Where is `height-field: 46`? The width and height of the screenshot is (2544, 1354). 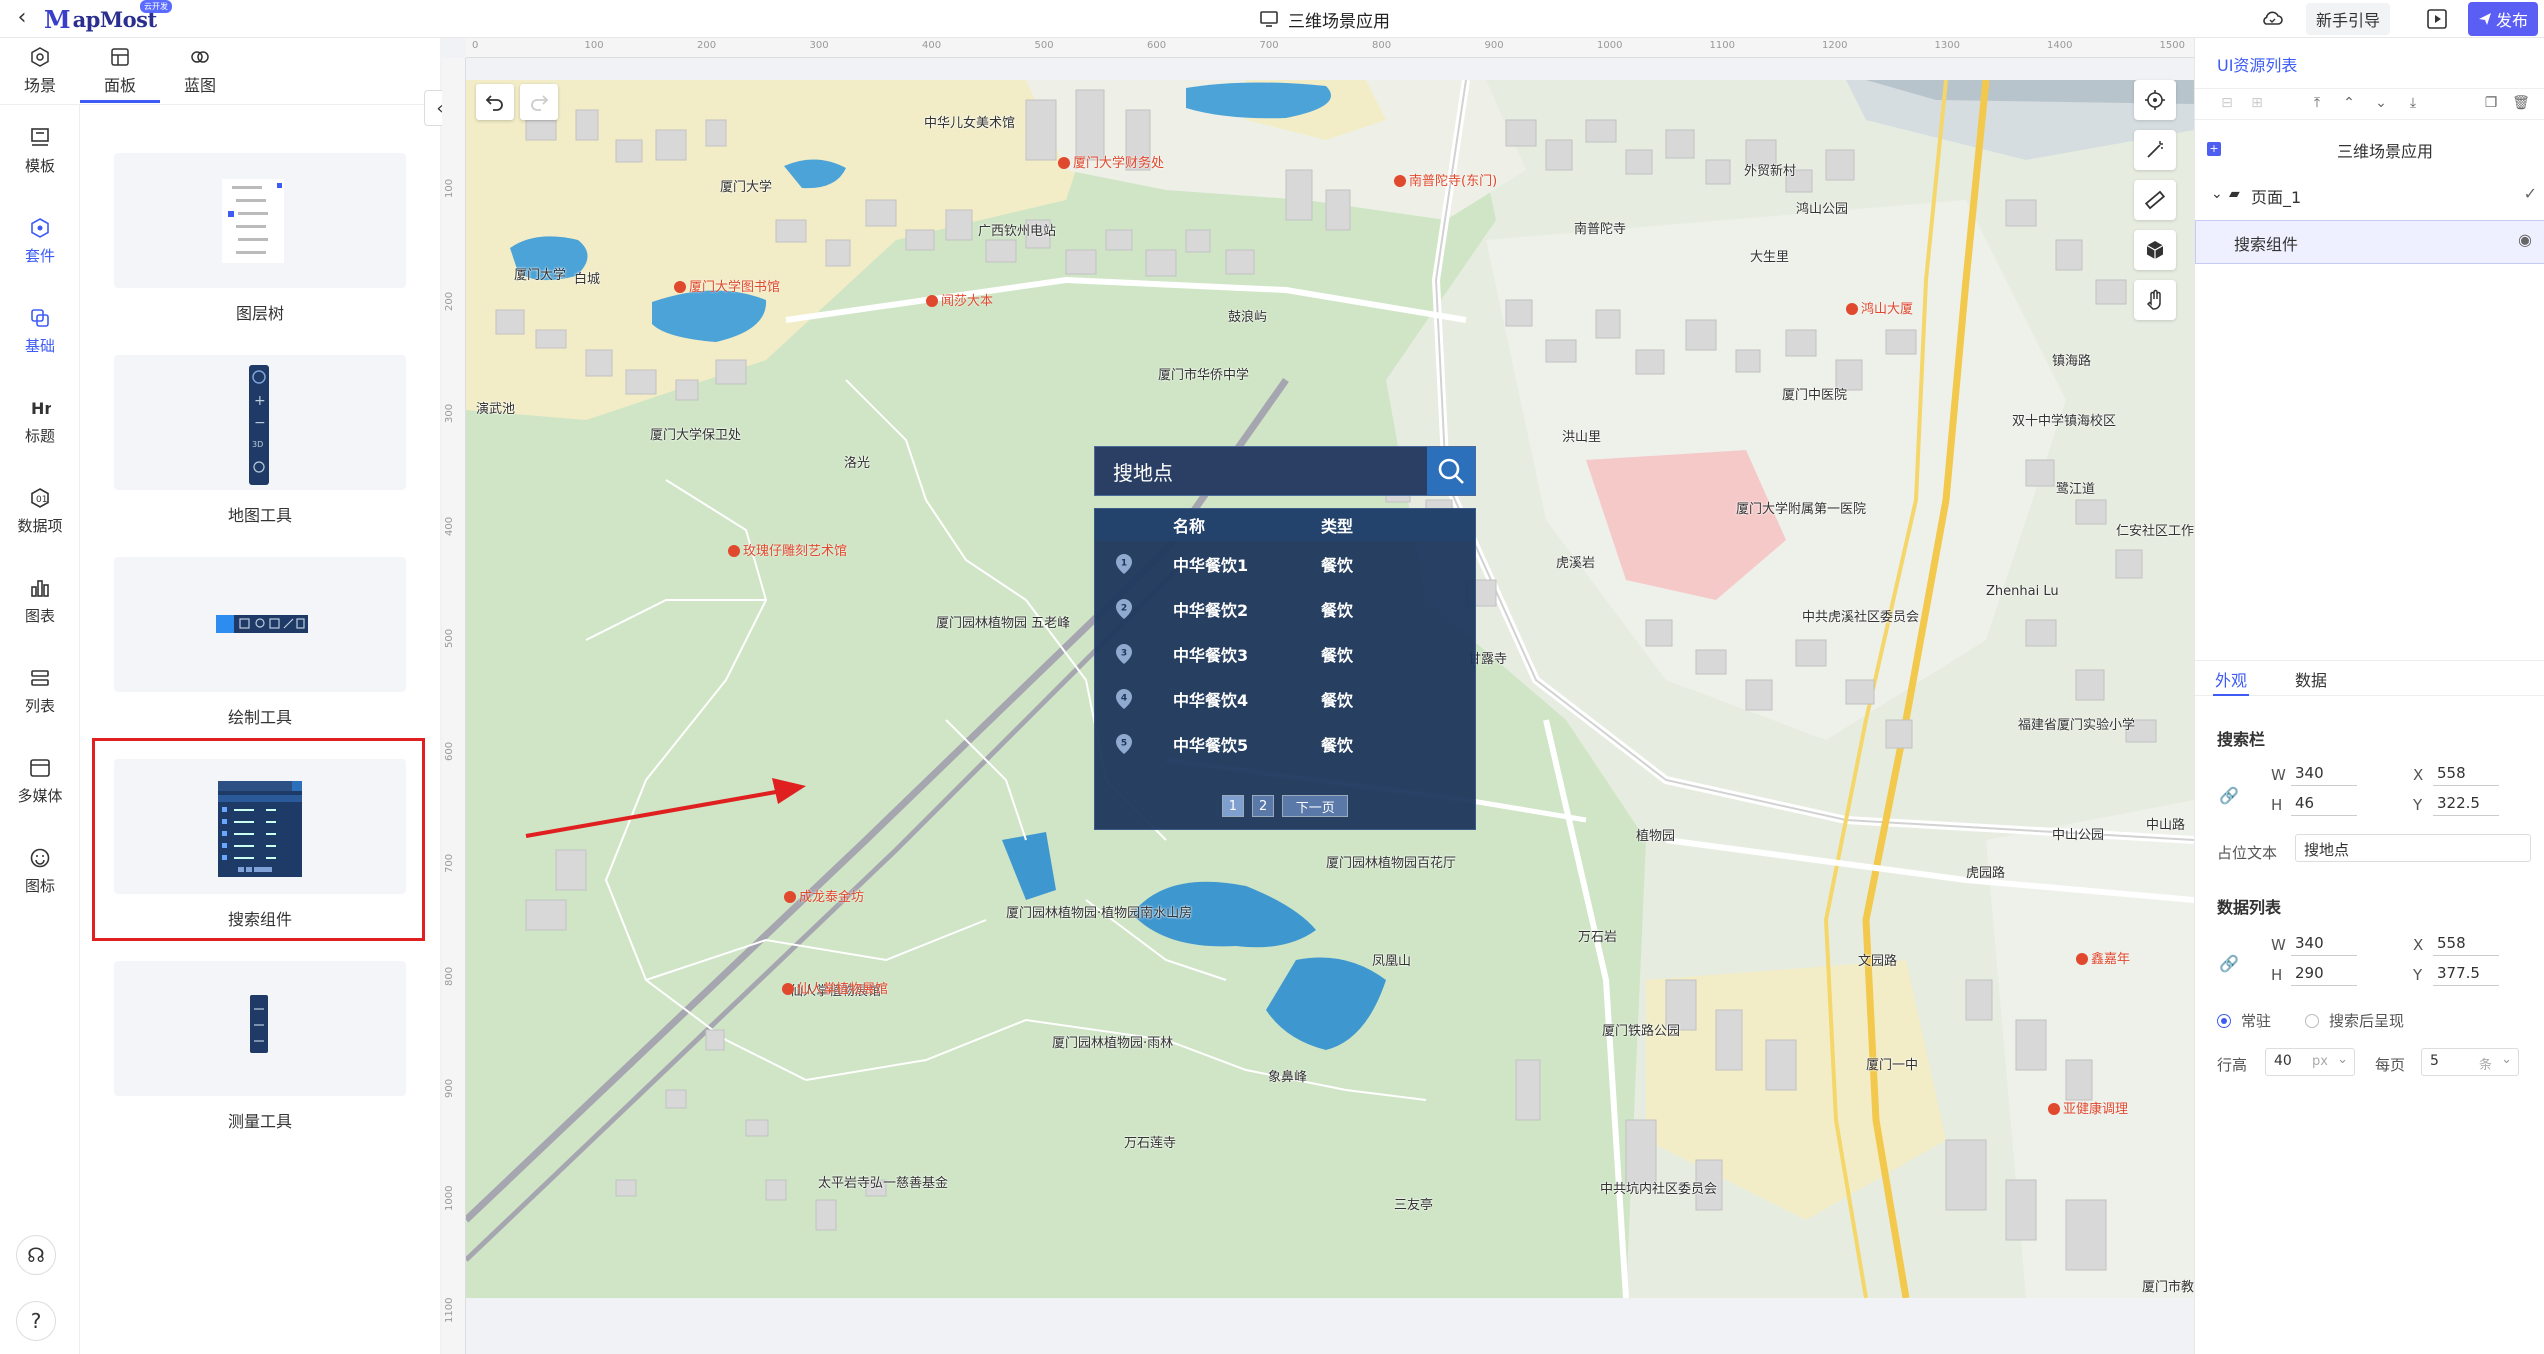 height-field: 46 is located at coordinates (2324, 805).